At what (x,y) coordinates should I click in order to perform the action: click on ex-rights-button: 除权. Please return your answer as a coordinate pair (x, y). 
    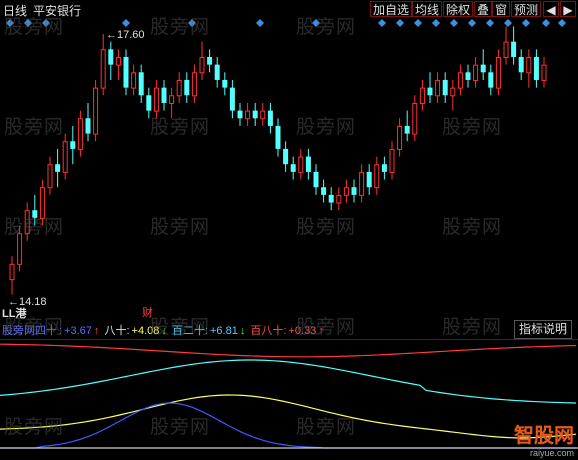
    Looking at the image, I should click on (458, 9).